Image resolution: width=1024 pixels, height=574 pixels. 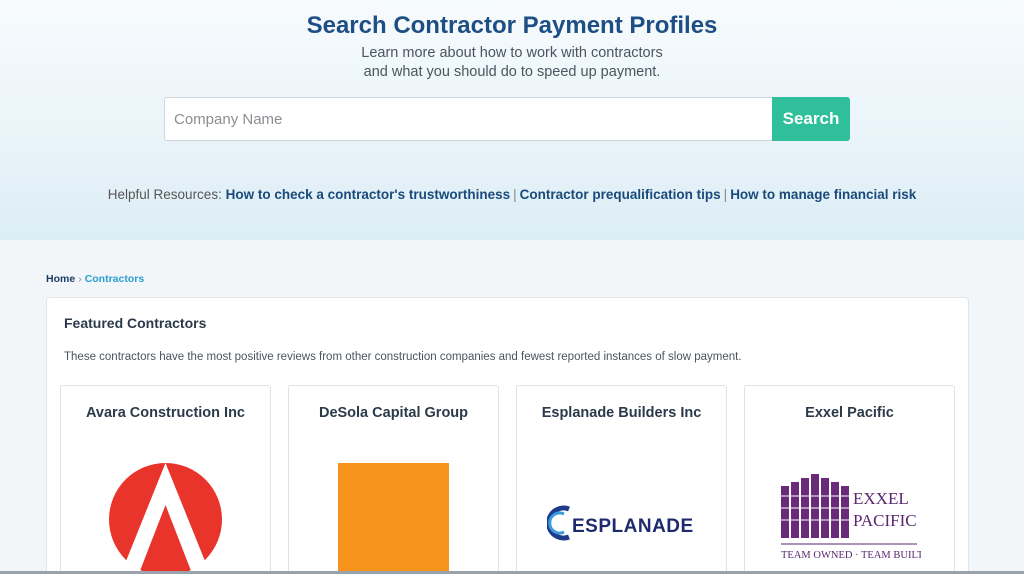 What do you see at coordinates (885, 520) in the screenshot?
I see `svg-text: PACIFIC` at bounding box center [885, 520].